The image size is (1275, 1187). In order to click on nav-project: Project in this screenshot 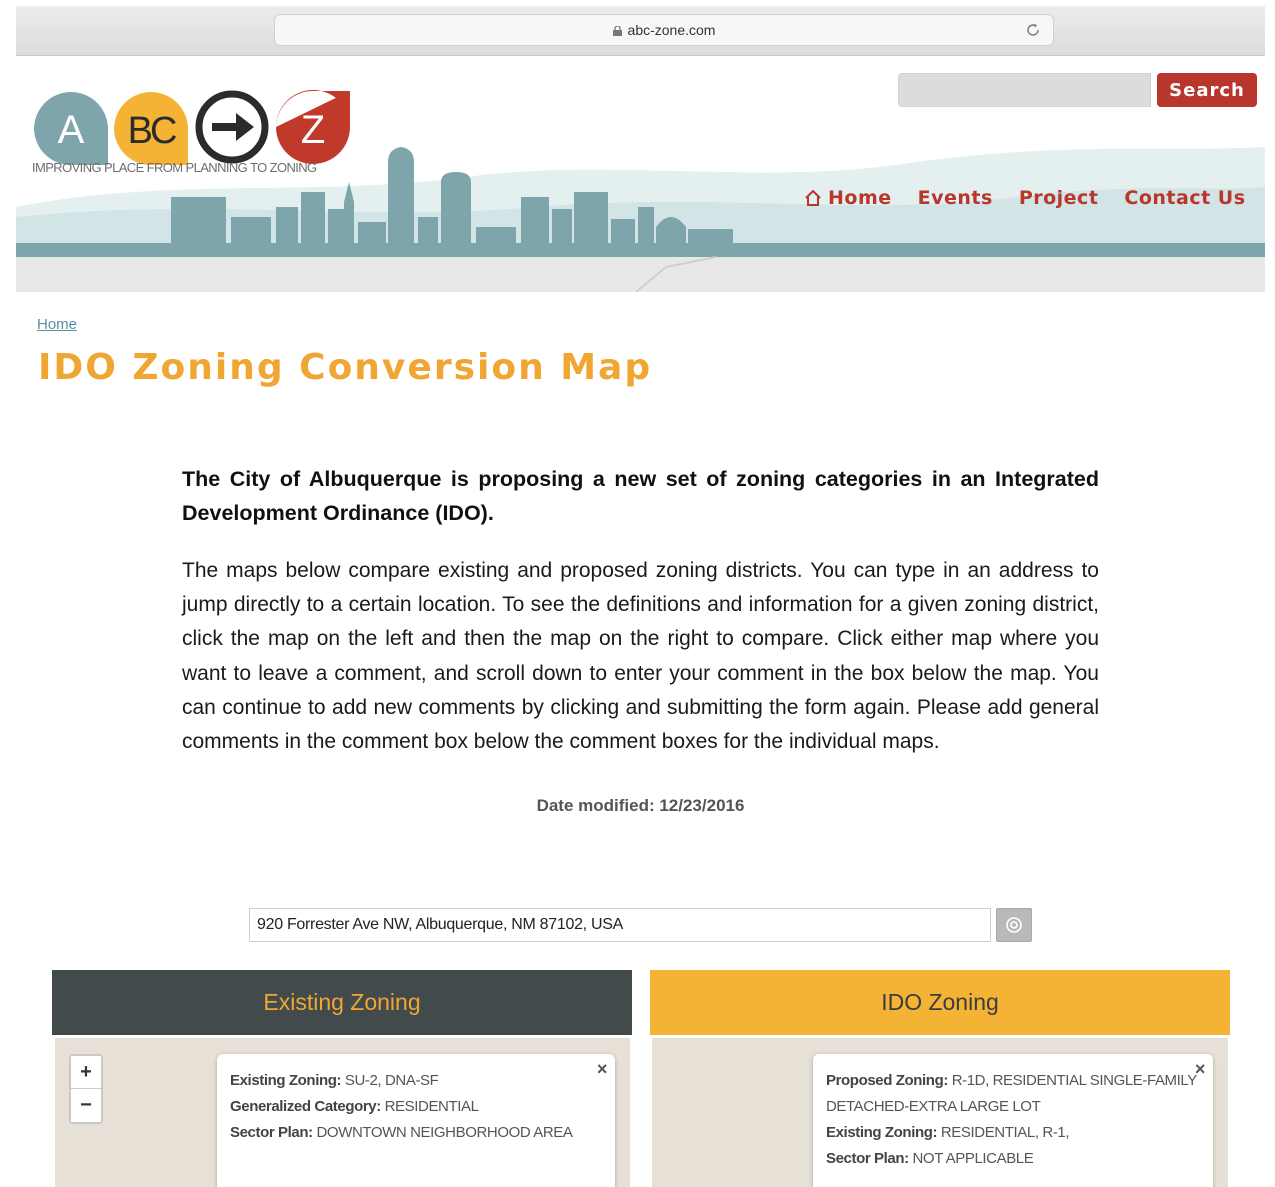, I will do `click(1059, 198)`.